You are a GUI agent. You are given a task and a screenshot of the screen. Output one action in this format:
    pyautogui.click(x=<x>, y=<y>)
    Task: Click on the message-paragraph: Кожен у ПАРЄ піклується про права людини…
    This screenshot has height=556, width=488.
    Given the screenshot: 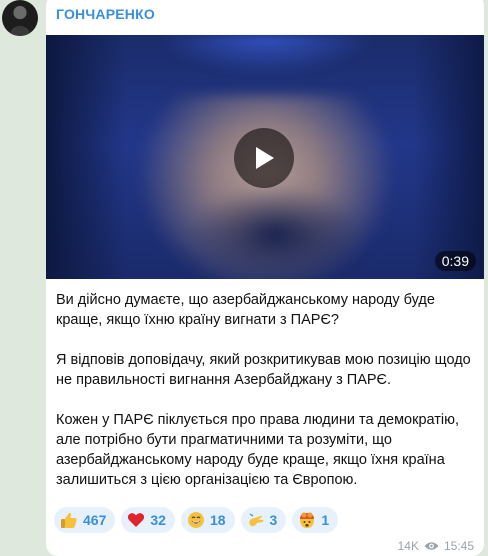 What is the action you would take?
    pyautogui.click(x=258, y=450)
    